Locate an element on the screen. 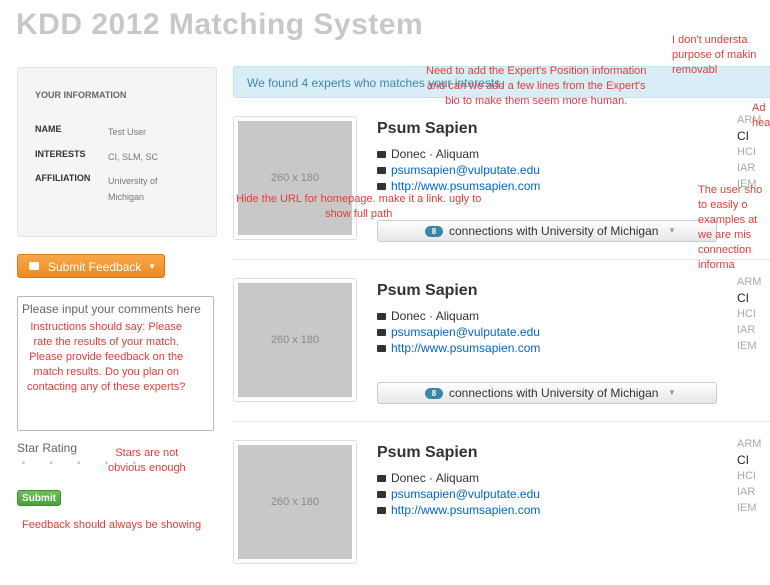 This screenshot has height=585, width=770. your-information-header: YOUR INFORMATION is located at coordinates (81, 95).